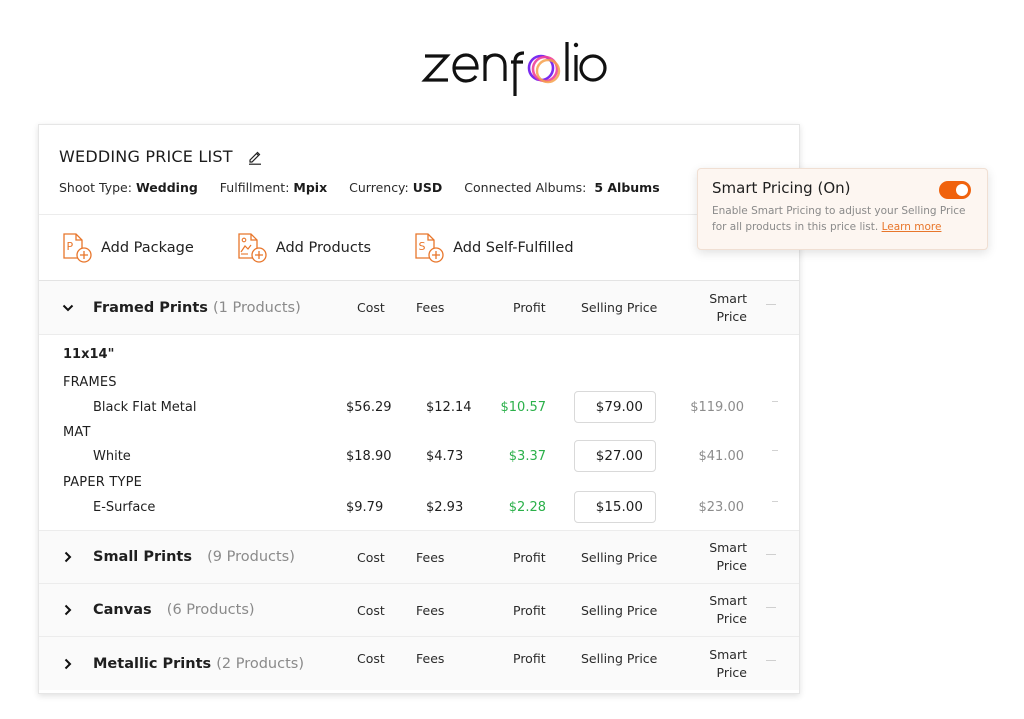 The image size is (1024, 719). What do you see at coordinates (365, 507) in the screenshot?
I see `item-cost: $9.79` at bounding box center [365, 507].